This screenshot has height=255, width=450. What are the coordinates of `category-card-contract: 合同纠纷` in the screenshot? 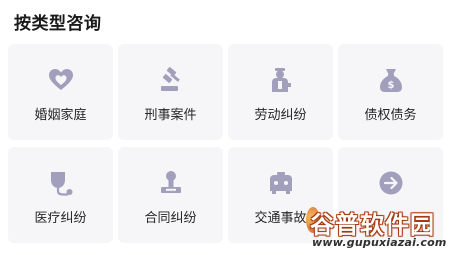 It's located at (170, 195).